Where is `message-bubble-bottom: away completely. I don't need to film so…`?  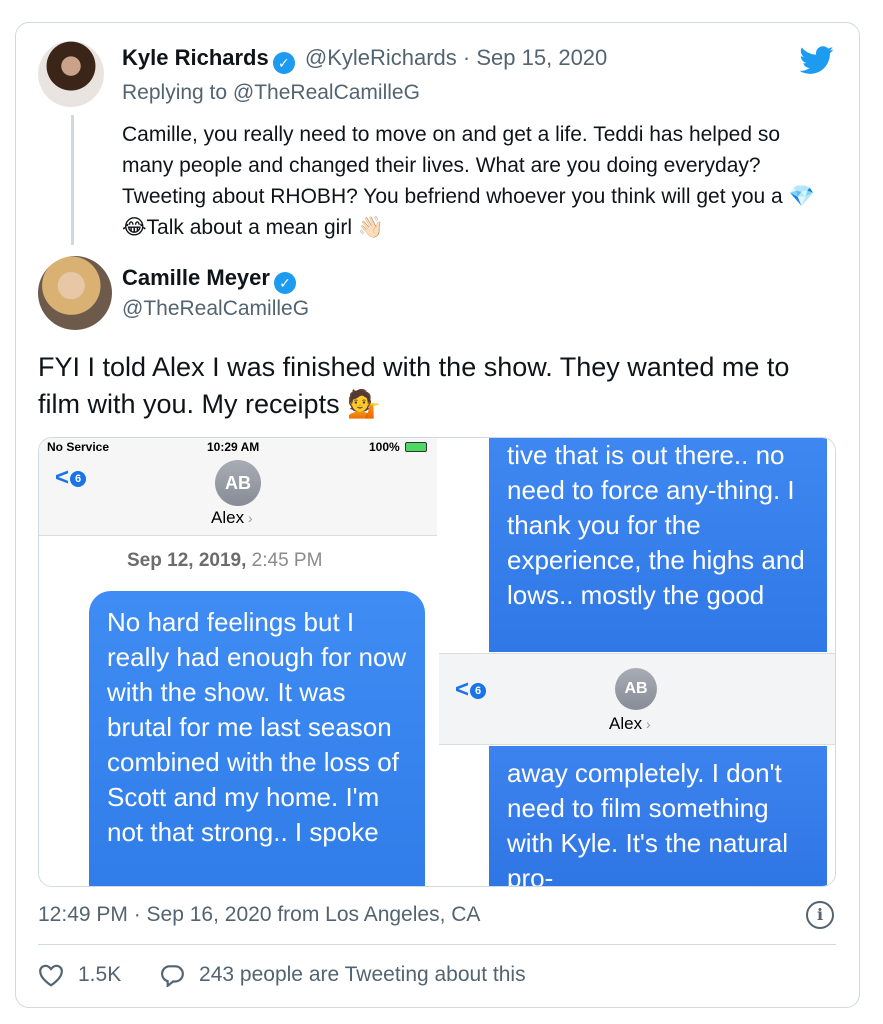 message-bubble-bottom: away completely. I don't need to film so… is located at coordinates (658, 816).